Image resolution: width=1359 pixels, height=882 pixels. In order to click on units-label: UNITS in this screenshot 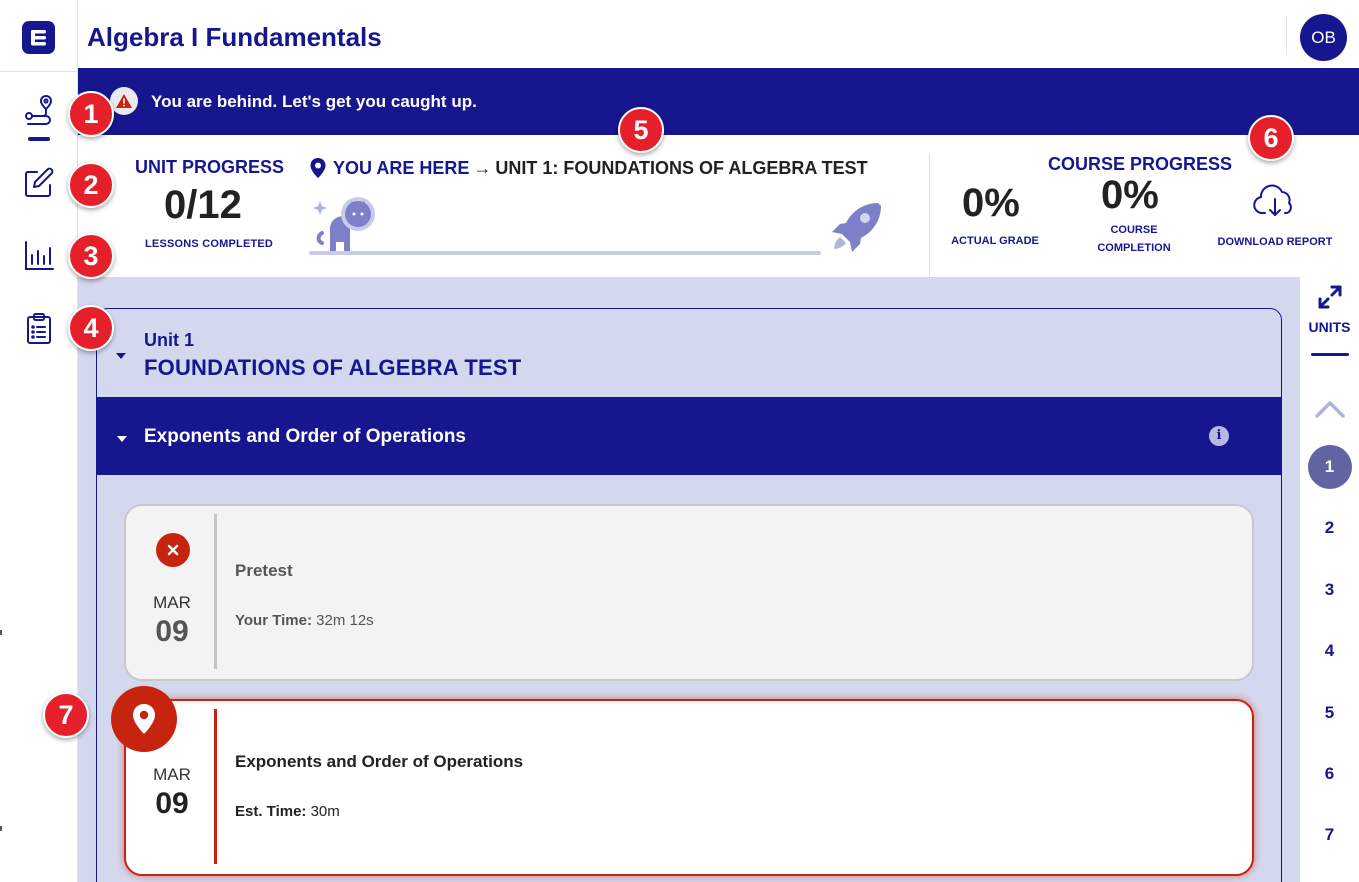, I will do `click(1329, 327)`.